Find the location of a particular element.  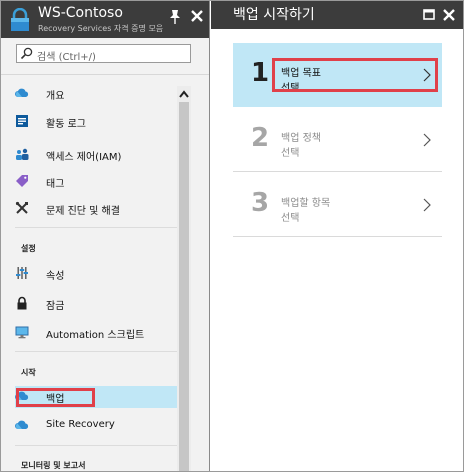

tag-icon is located at coordinates (22, 181).